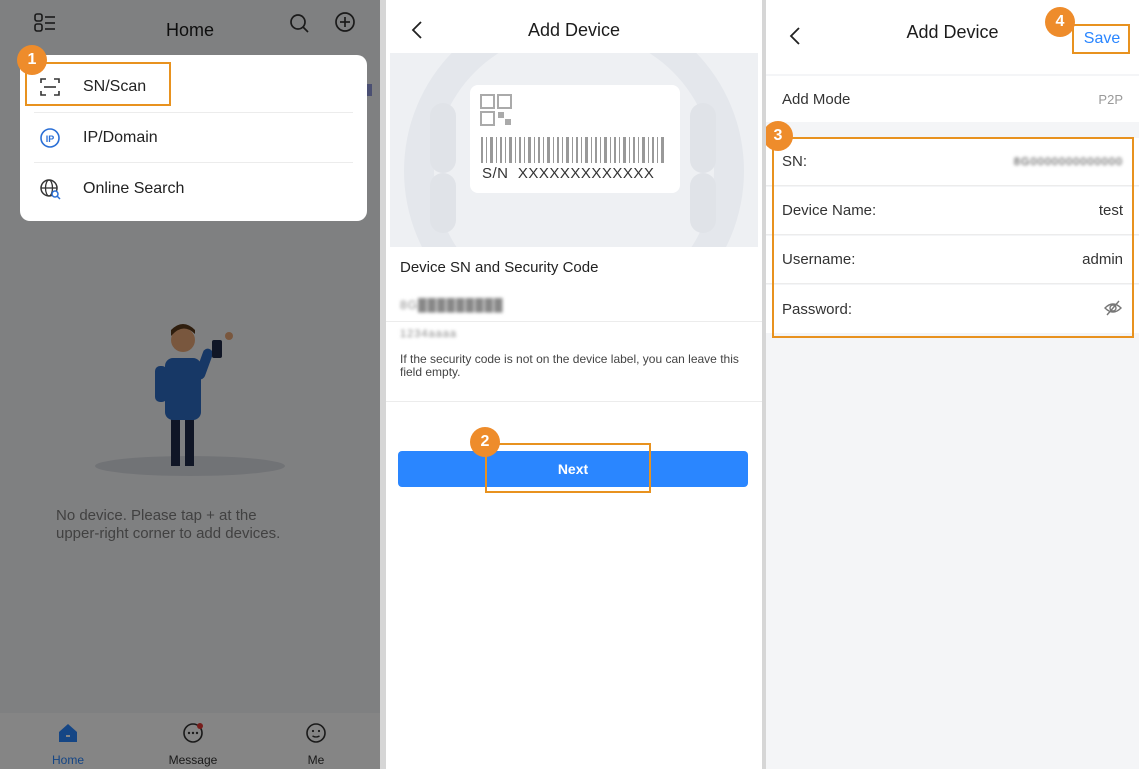  What do you see at coordinates (98, 84) in the screenshot?
I see `step1-highlight` at bounding box center [98, 84].